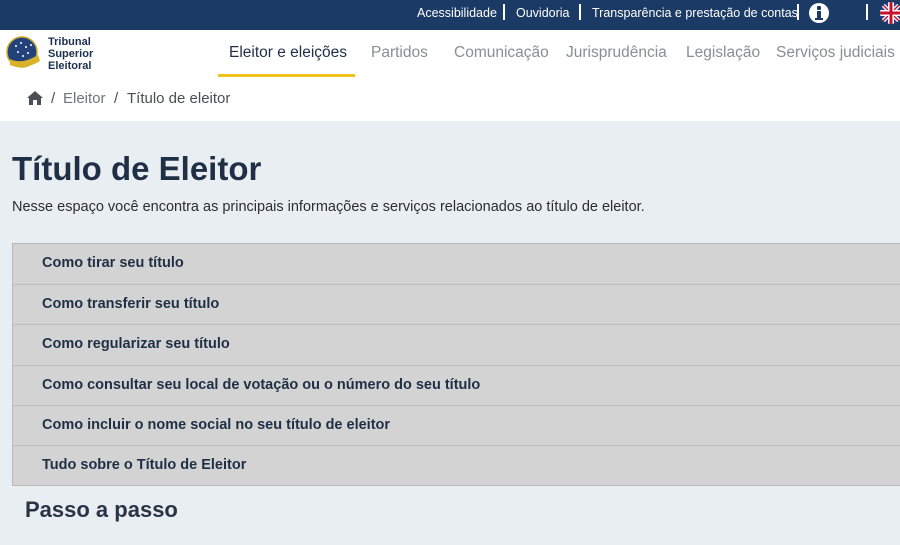 The image size is (900, 545). Describe the element at coordinates (179, 98) in the screenshot. I see `breadcrumb-item-current: Título de eleitor` at that location.